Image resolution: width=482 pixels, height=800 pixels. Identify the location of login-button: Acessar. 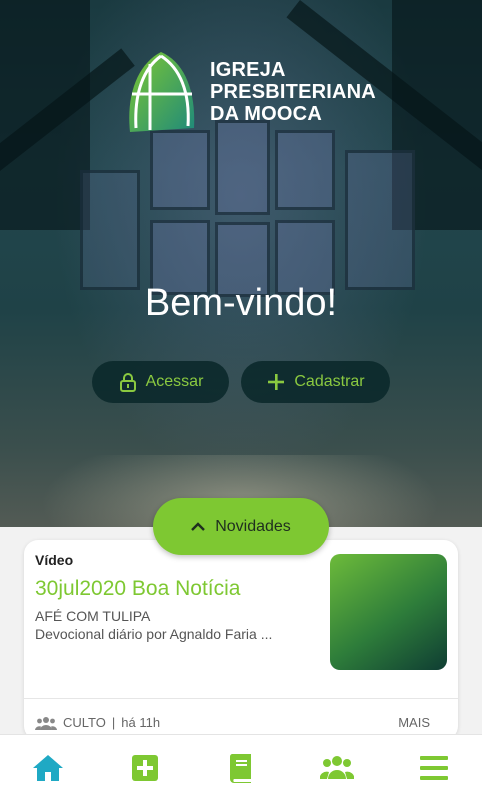
(160, 382).